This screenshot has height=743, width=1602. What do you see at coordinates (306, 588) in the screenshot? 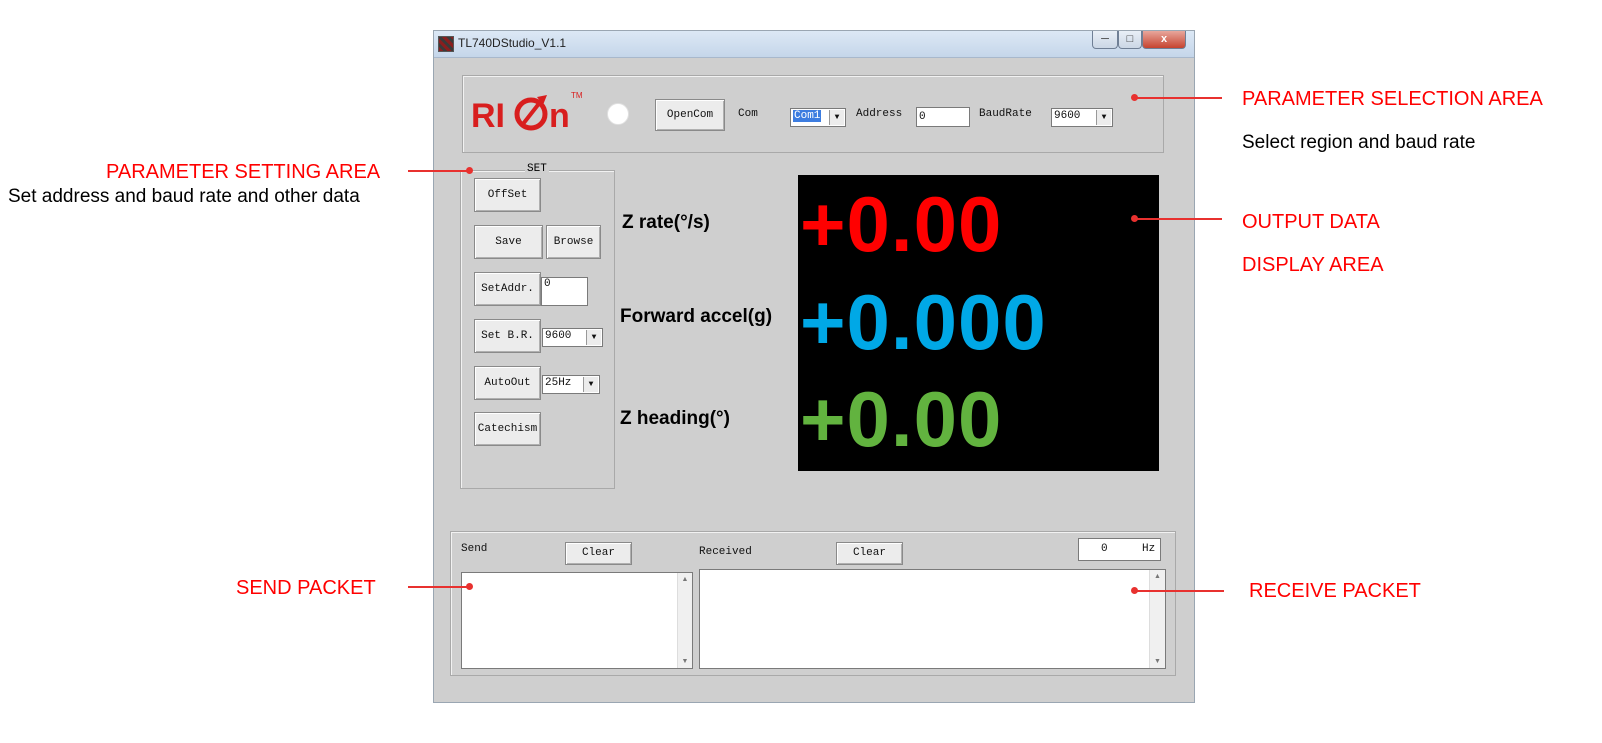
I see `send-packet-annotation: SEND PACKET` at bounding box center [306, 588].